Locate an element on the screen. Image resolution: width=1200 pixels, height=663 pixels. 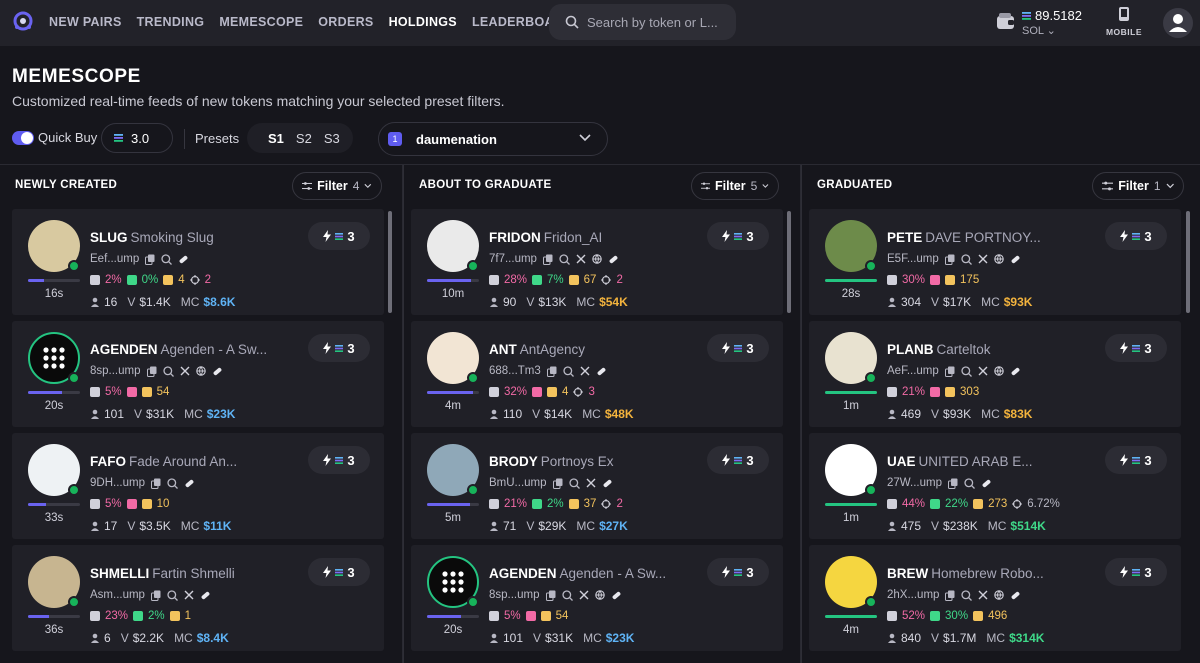
token-title: PLANB Carteltok is located at coordinates (939, 349).